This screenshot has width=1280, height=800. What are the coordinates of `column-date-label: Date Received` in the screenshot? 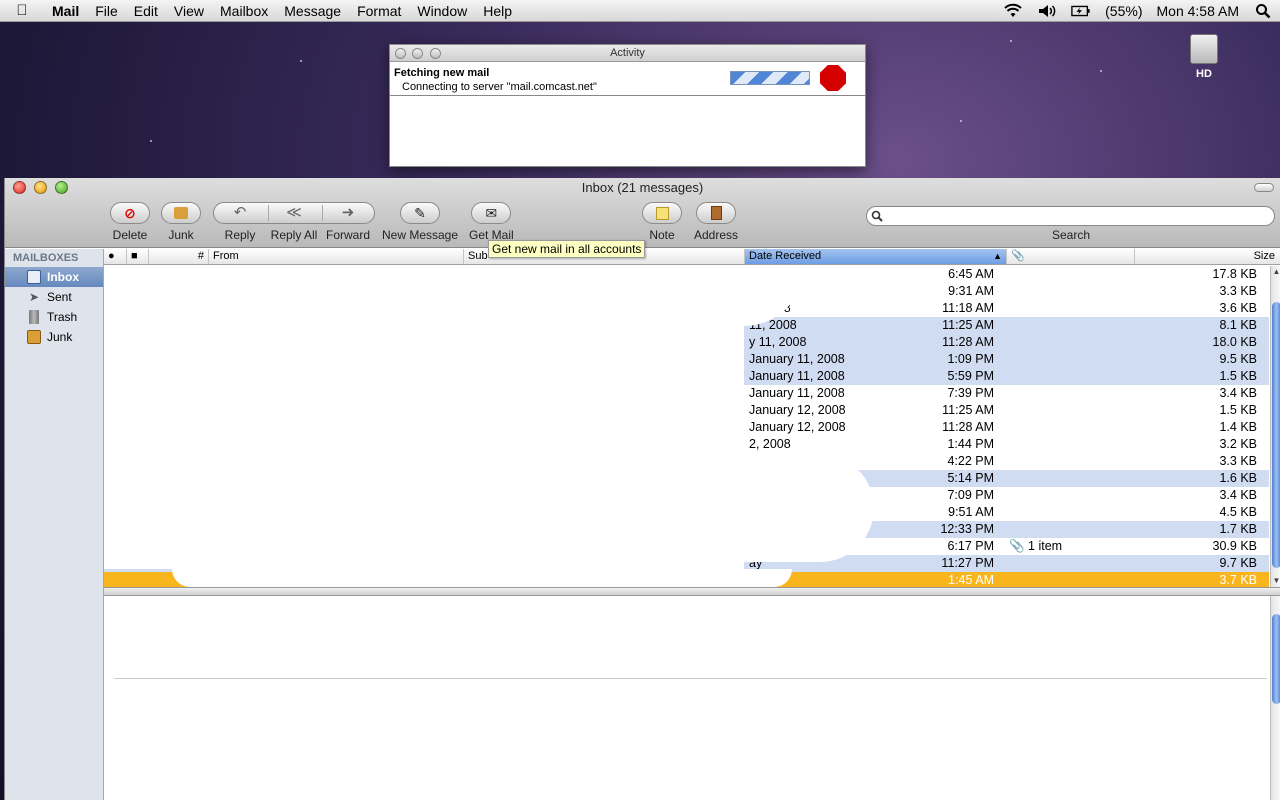 It's located at (785, 256).